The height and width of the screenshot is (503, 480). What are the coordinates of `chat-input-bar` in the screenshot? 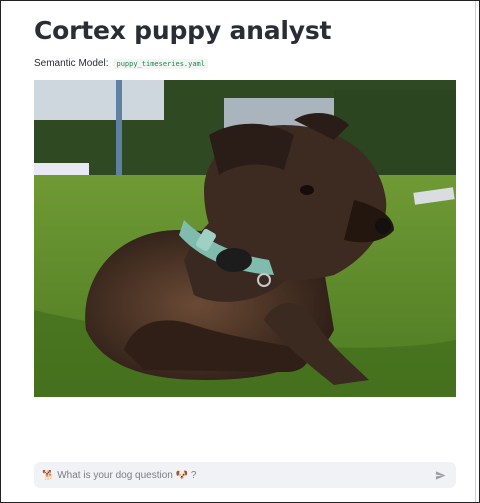 It's located at (245, 475).